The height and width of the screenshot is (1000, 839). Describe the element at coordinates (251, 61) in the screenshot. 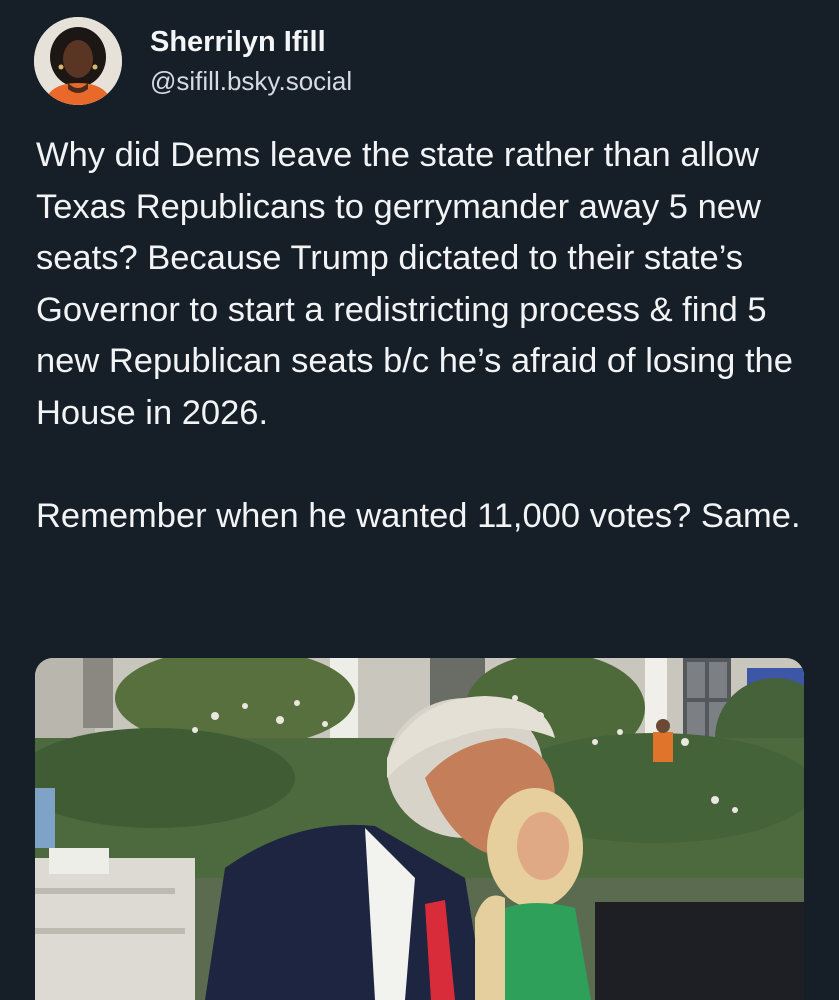

I see `author-info: Sherrilyn Ifill @sifill.bsky.social` at that location.